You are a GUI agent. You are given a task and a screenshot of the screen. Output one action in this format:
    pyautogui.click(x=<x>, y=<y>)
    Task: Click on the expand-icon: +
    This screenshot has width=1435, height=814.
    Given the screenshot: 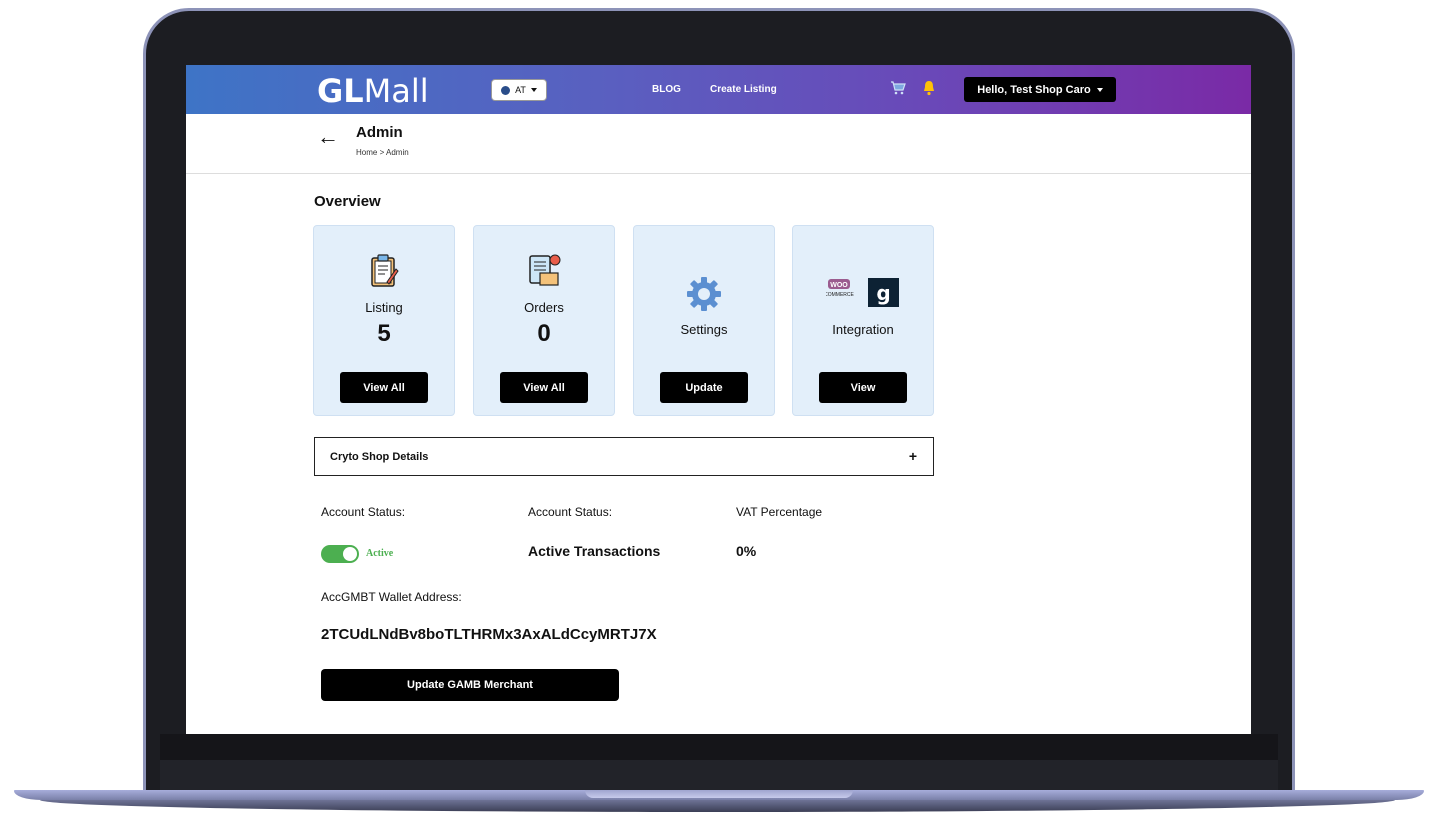 What is the action you would take?
    pyautogui.click(x=913, y=456)
    